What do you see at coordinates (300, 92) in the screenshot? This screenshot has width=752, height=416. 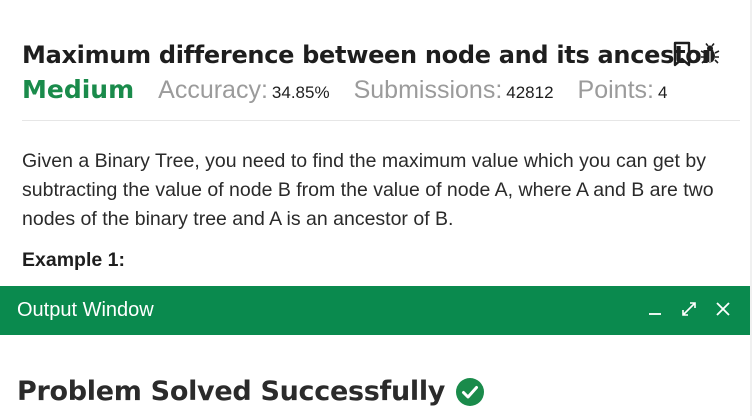 I see `accuracy-value: 34.85%` at bounding box center [300, 92].